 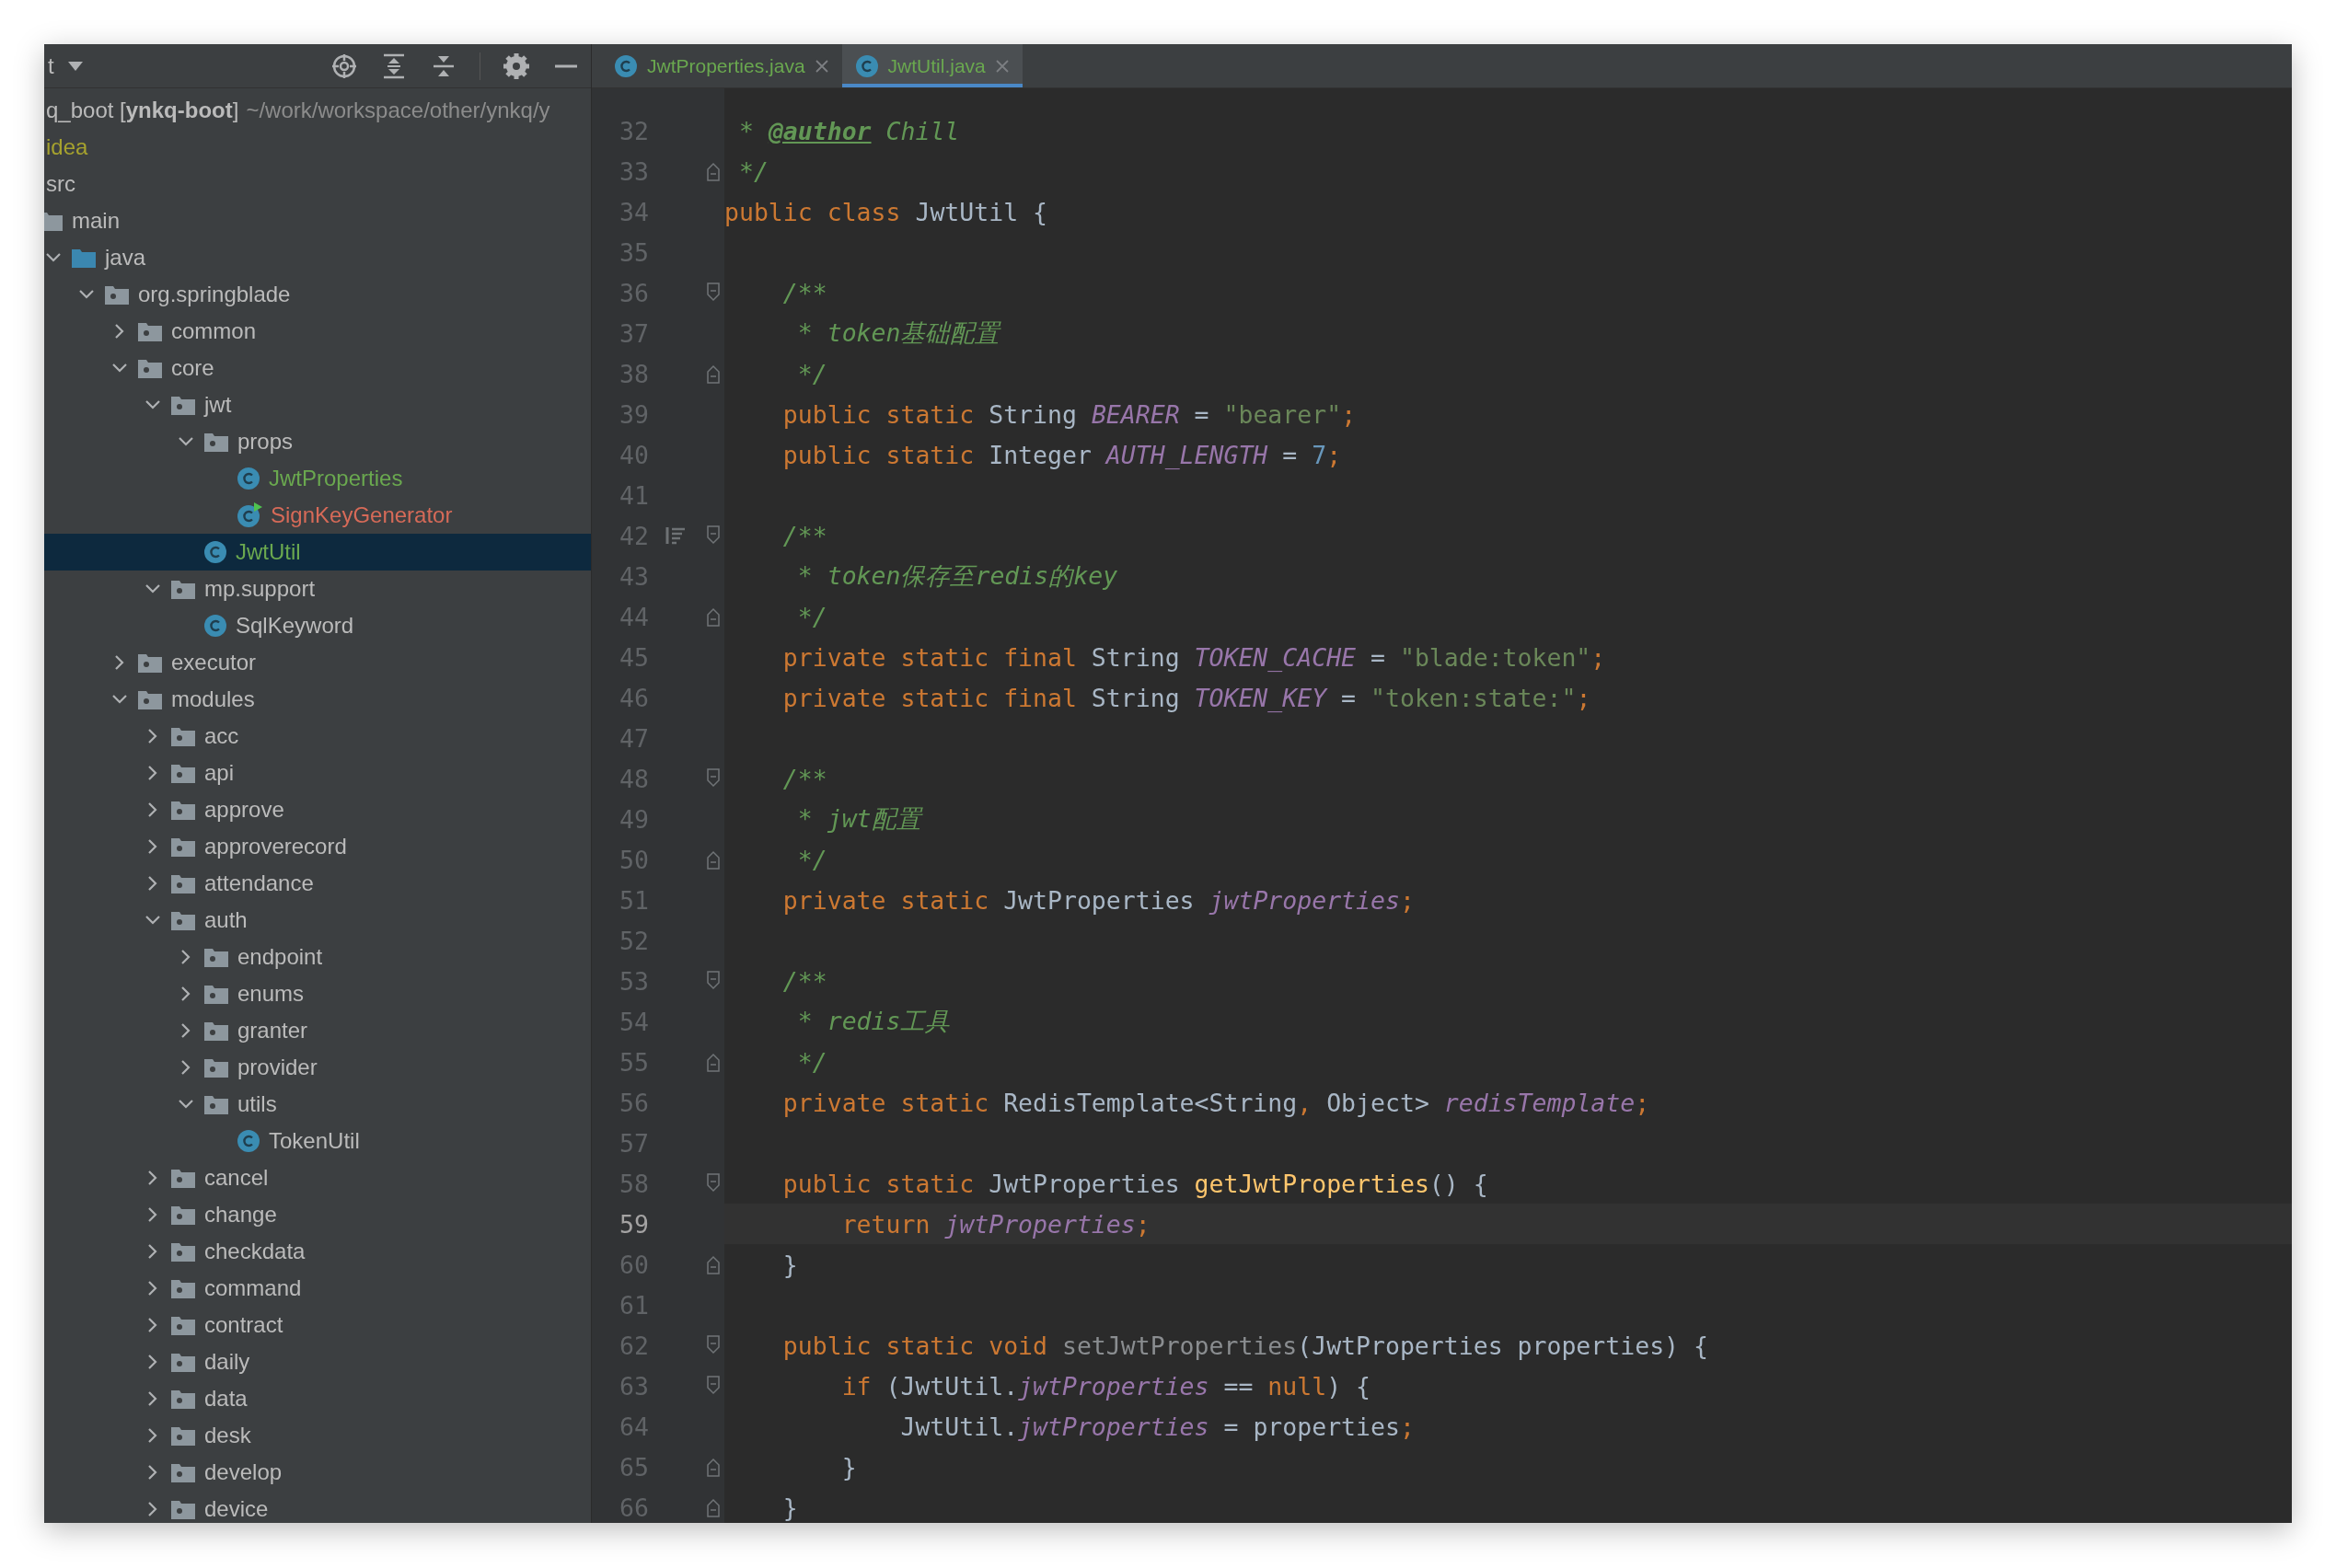 What do you see at coordinates (516, 66) in the screenshot?
I see `settings-icon` at bounding box center [516, 66].